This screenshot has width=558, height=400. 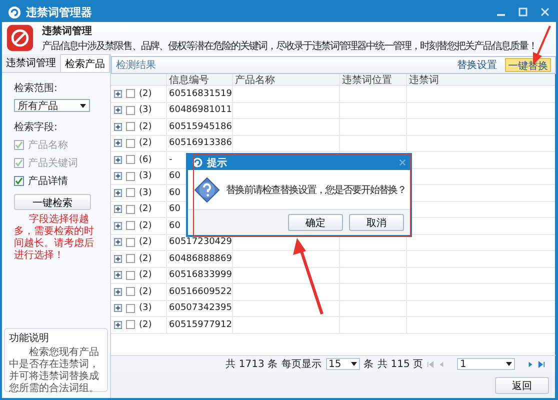 What do you see at coordinates (369, 364) in the screenshot?
I see `unit-label: 条` at bounding box center [369, 364].